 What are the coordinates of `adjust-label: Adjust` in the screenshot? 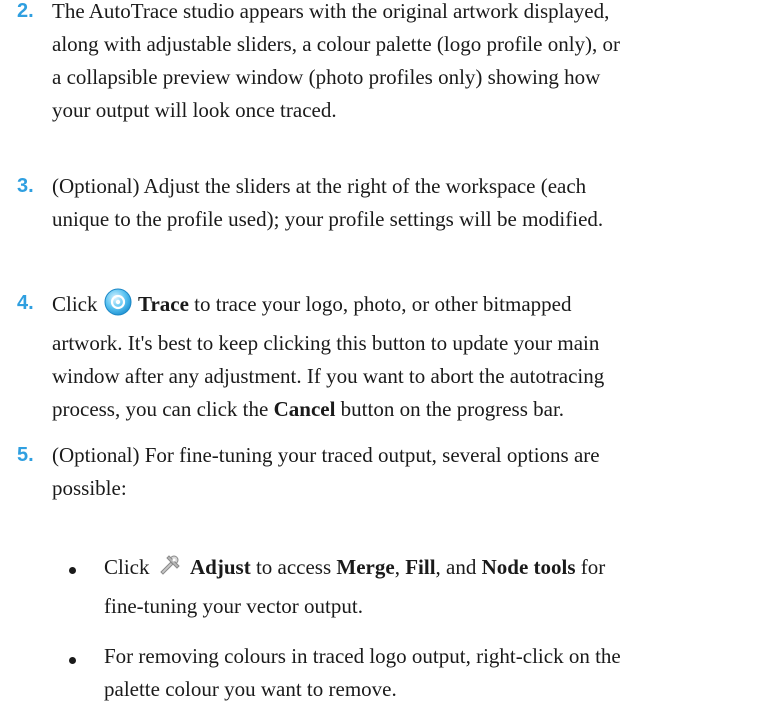 It's located at (220, 567).